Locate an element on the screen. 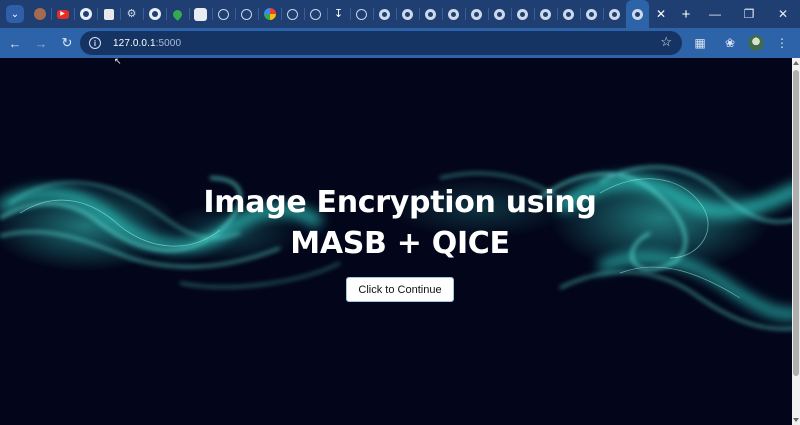 Image resolution: width=800 pixels, height=425 pixels. blank-page-icon is located at coordinates (200, 14).